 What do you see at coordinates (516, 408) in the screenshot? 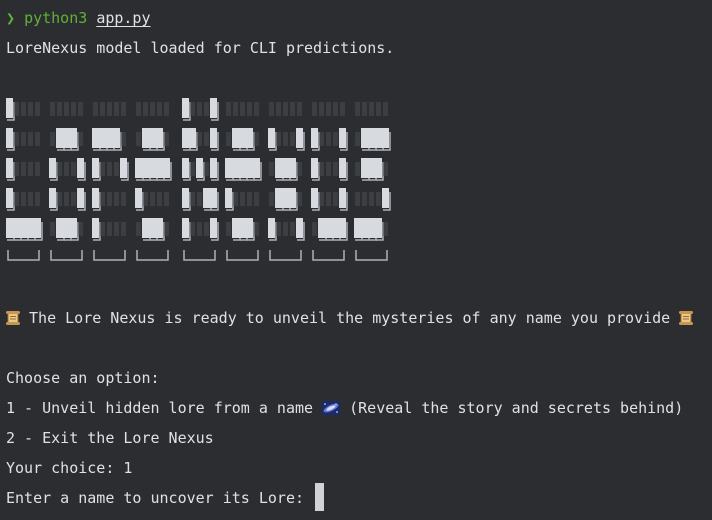
I see `menu-option-1-suffix: (Reveal the story and secrets behind)` at bounding box center [516, 408].